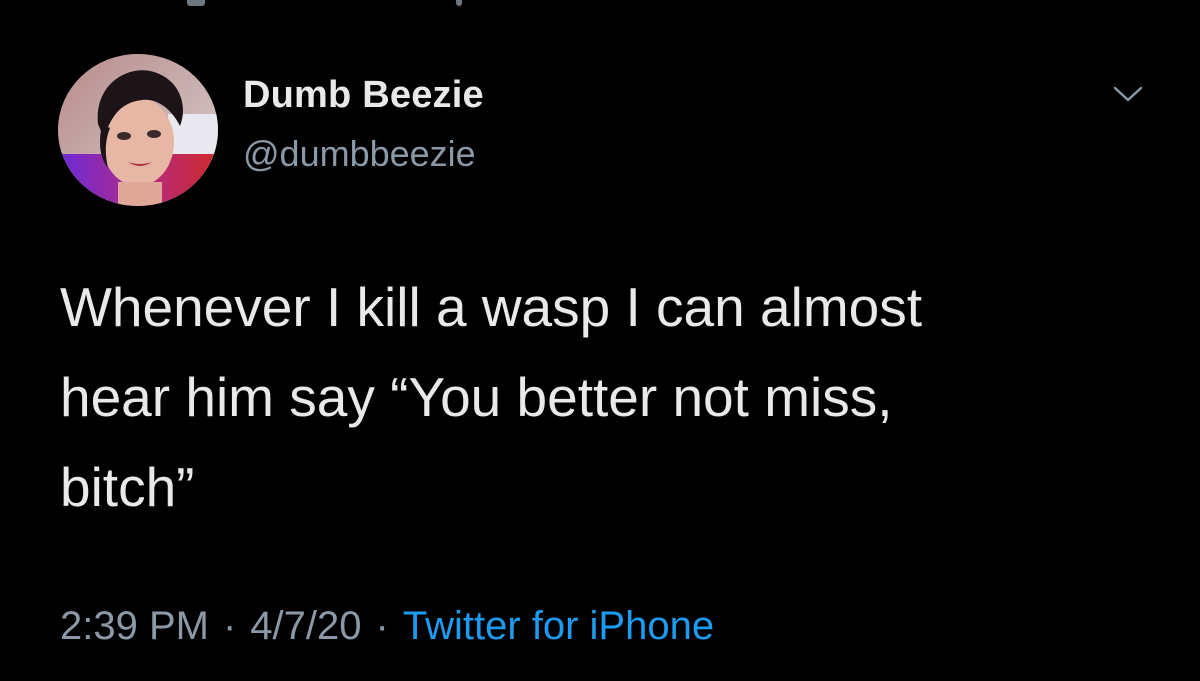 The image size is (1200, 681). What do you see at coordinates (359, 154) in the screenshot?
I see `user-handle: @dumbbeezie` at bounding box center [359, 154].